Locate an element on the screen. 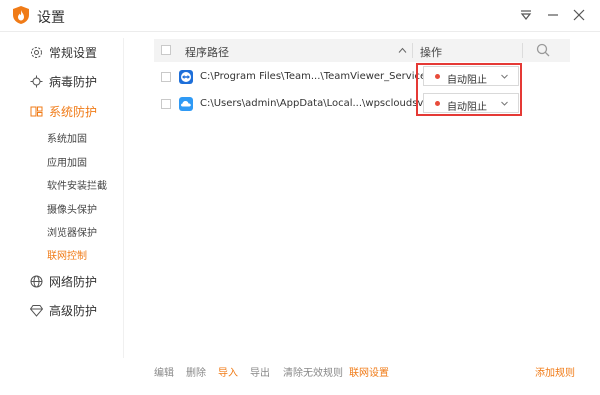  diamond-icon is located at coordinates (36, 310).